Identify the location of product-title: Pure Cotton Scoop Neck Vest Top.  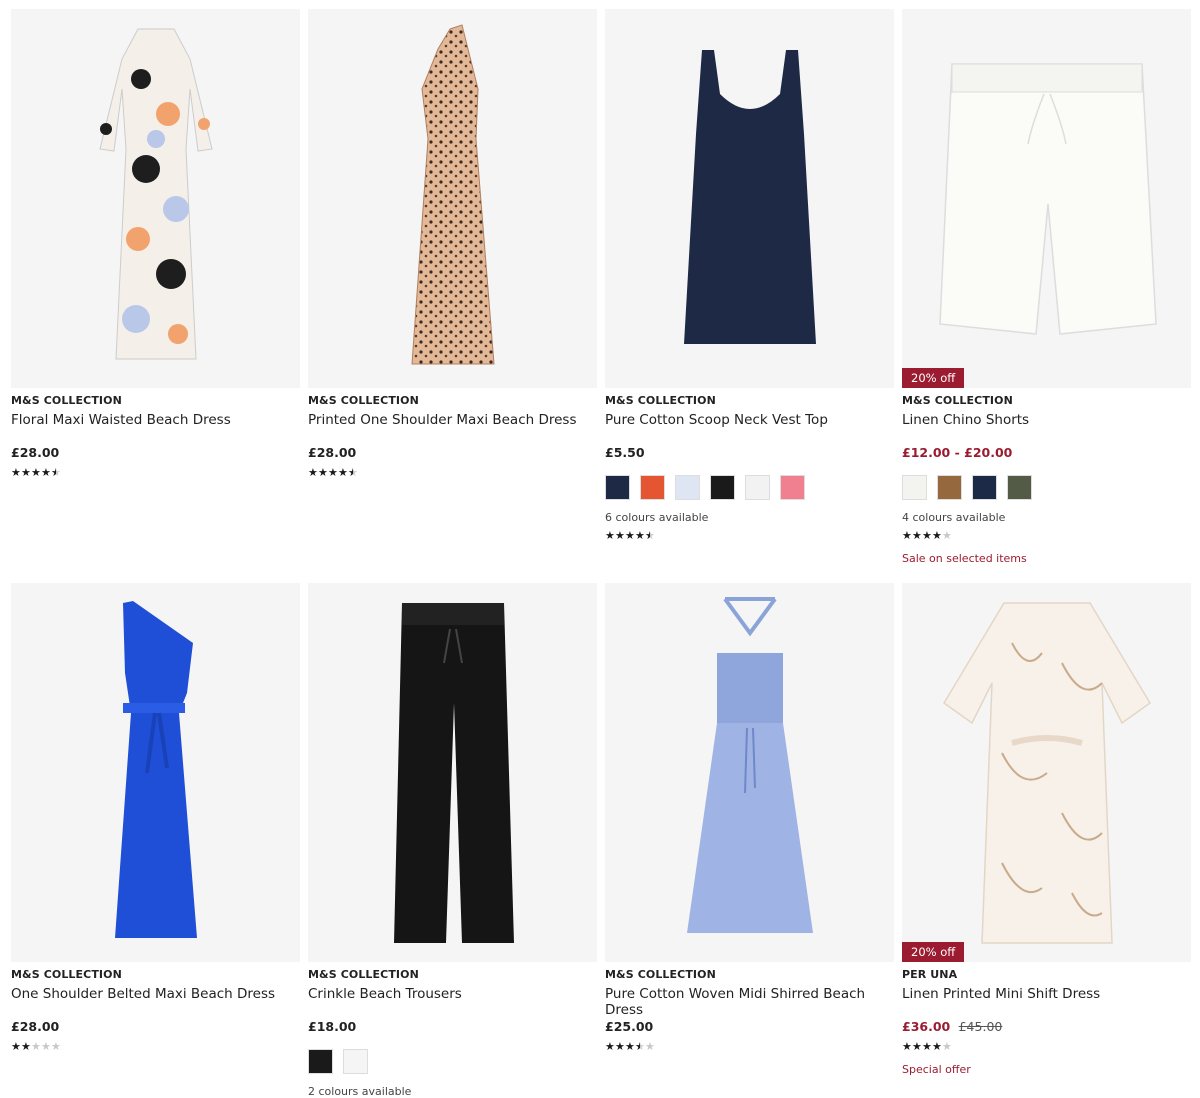
(749, 420).